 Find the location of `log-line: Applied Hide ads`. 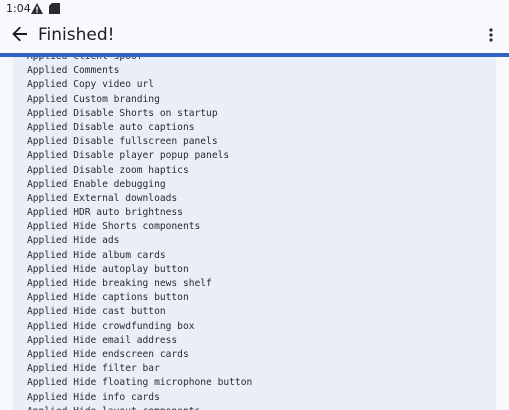

log-line: Applied Hide ads is located at coordinates (73, 241).